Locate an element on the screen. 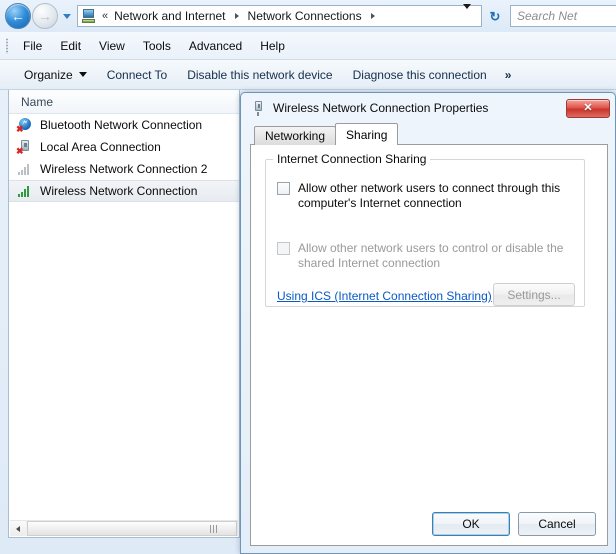  list-item: Wireless Network Connection 2 is located at coordinates (124, 169).